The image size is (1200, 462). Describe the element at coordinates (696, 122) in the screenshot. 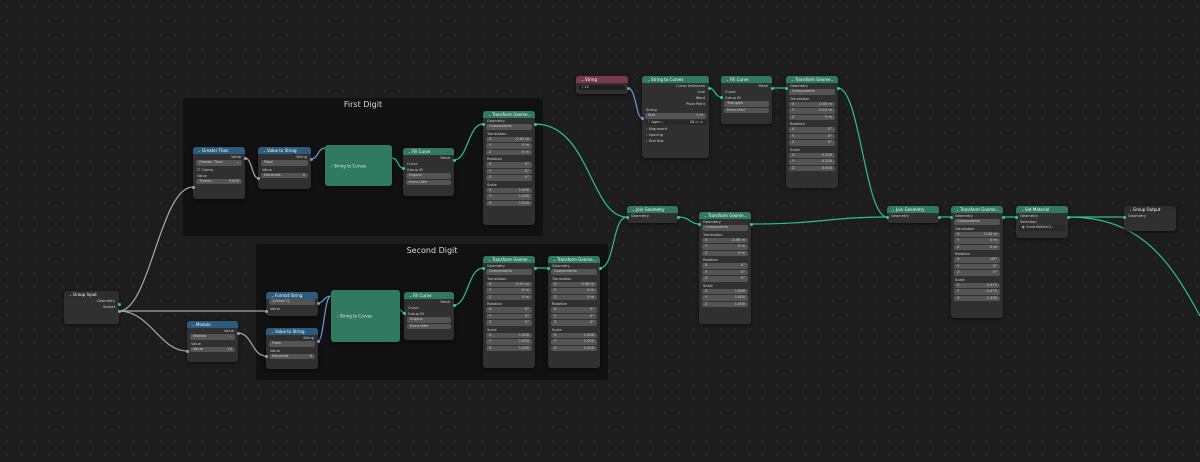

I see `folder-icon: ▭` at that location.